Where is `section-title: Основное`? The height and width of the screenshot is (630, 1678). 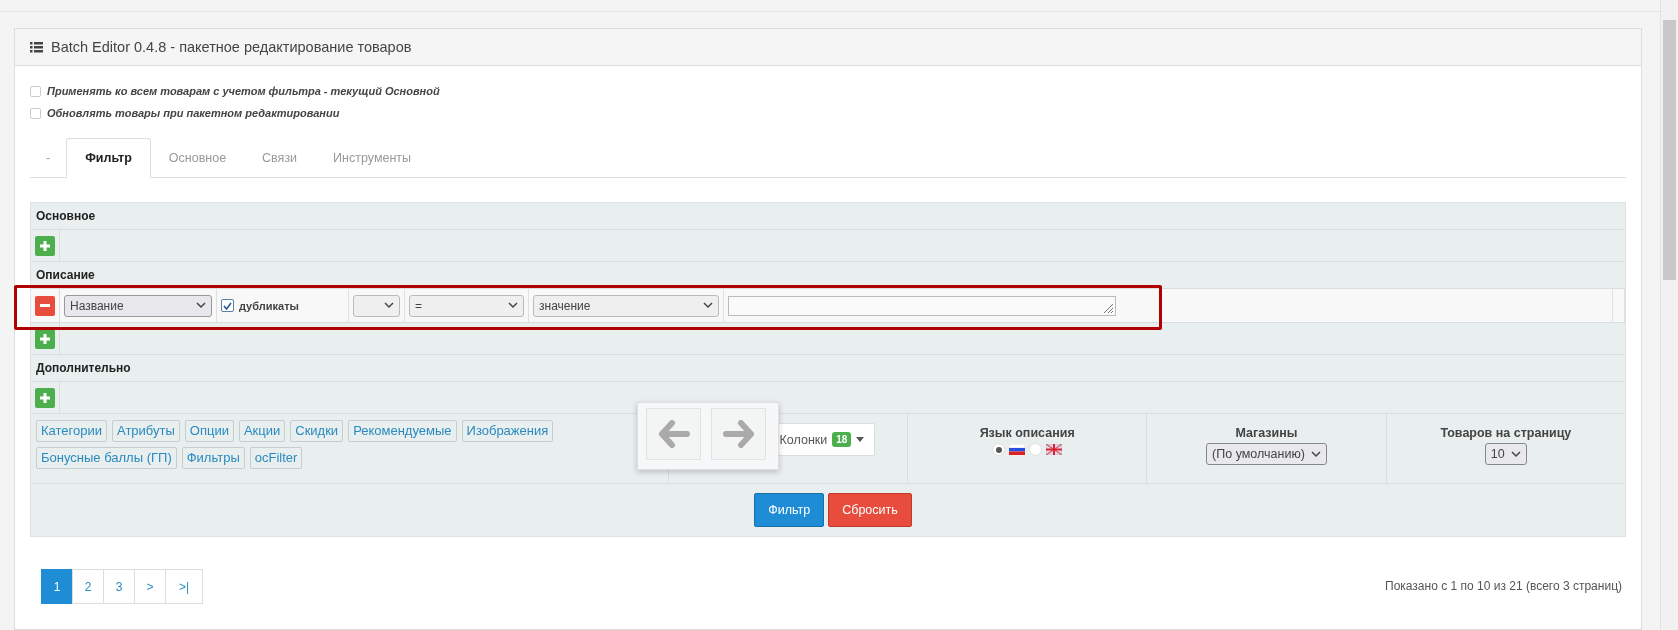 section-title: Основное is located at coordinates (66, 216).